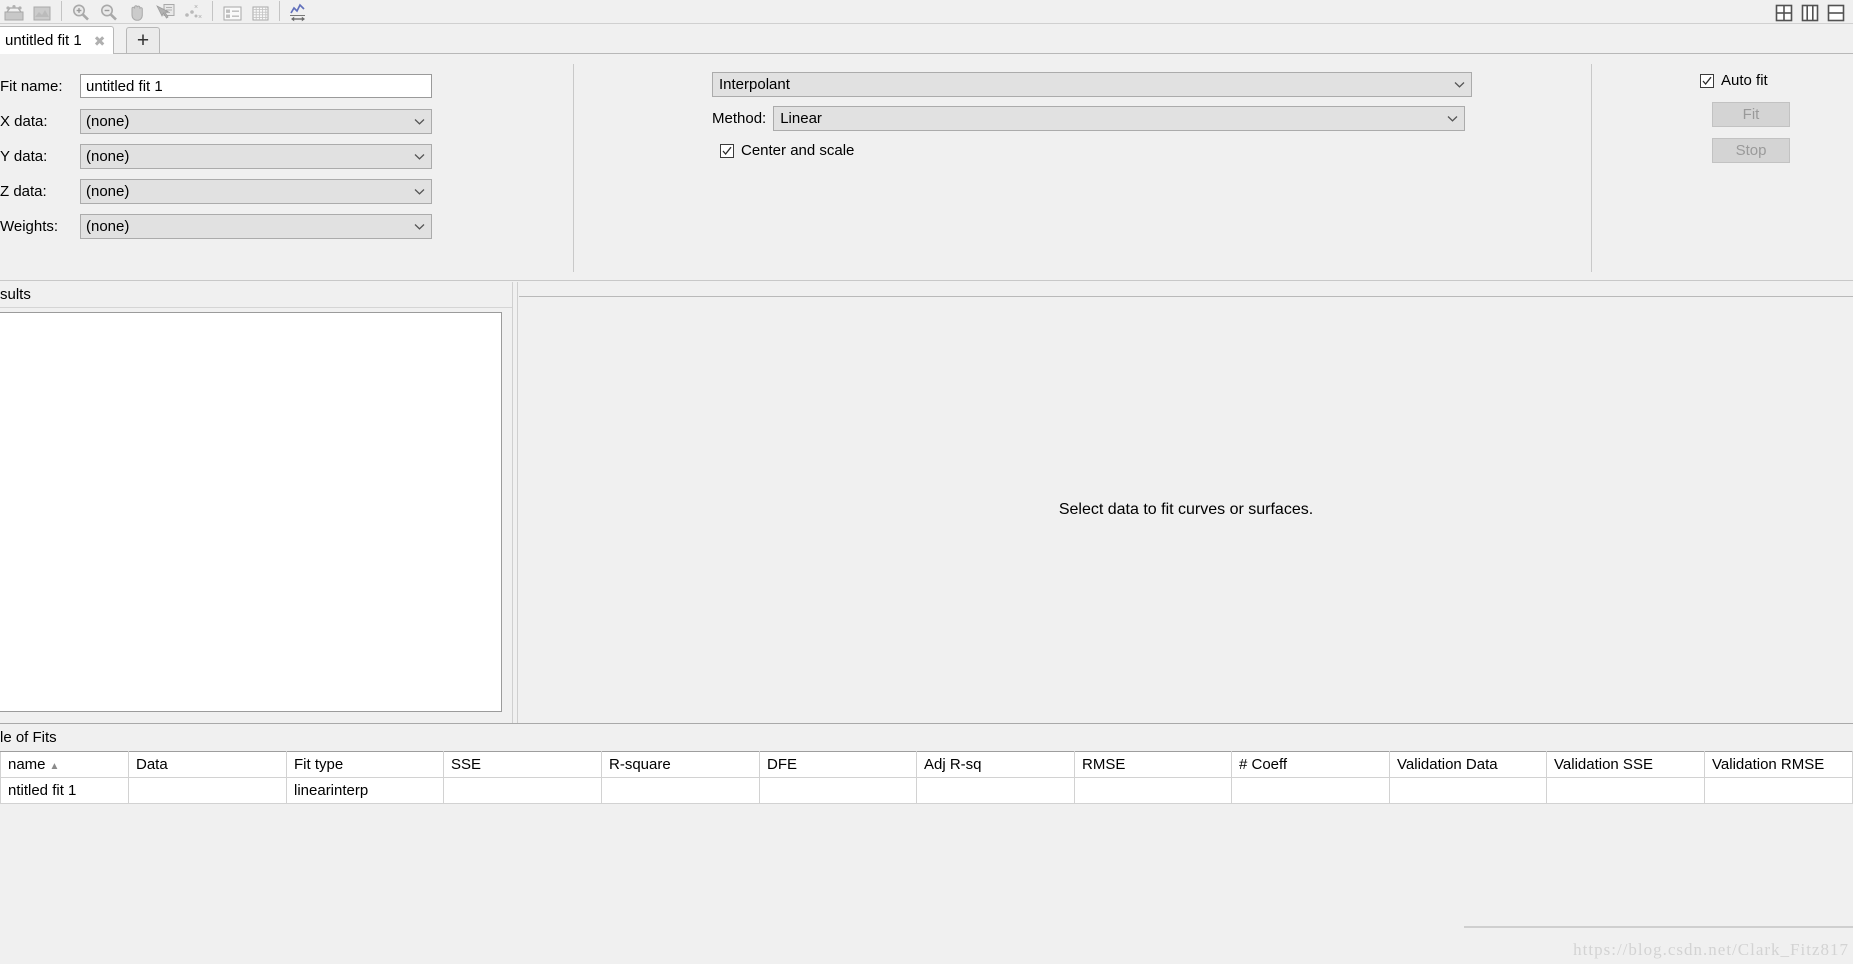  I want to click on weights-label: Weights:, so click(29, 226).